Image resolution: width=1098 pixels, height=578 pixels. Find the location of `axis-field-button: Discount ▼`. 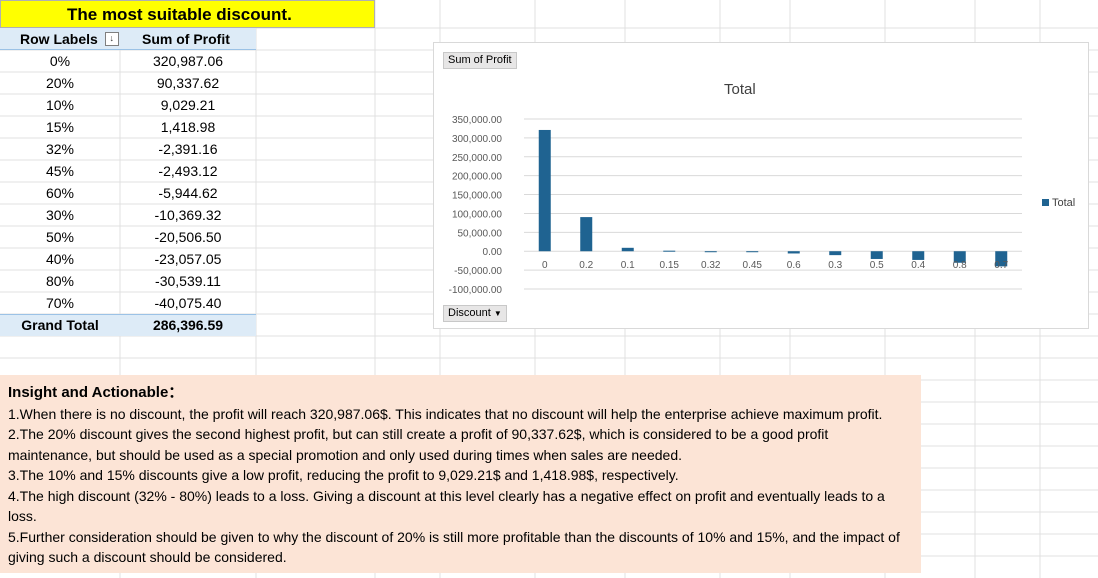

axis-field-button: Discount ▼ is located at coordinates (475, 313).